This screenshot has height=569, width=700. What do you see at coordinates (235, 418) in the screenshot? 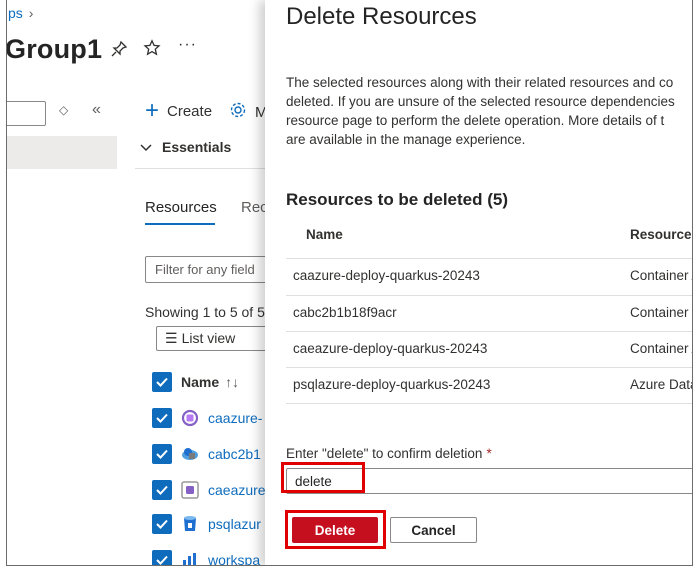
I see `row-name-link: caazure-` at bounding box center [235, 418].